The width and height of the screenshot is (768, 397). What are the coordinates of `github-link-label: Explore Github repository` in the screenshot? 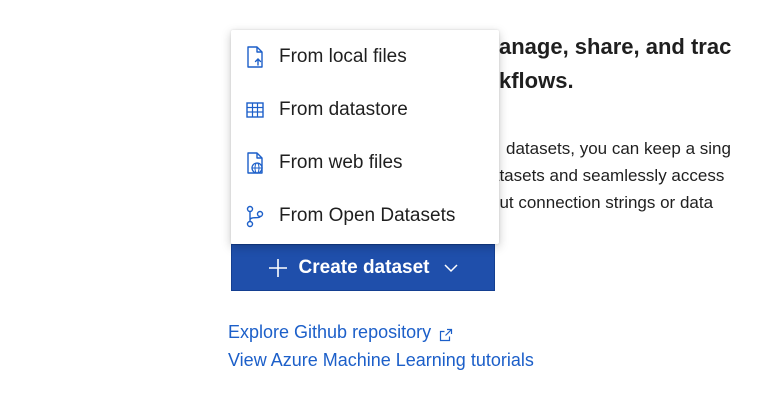 It's located at (330, 332).